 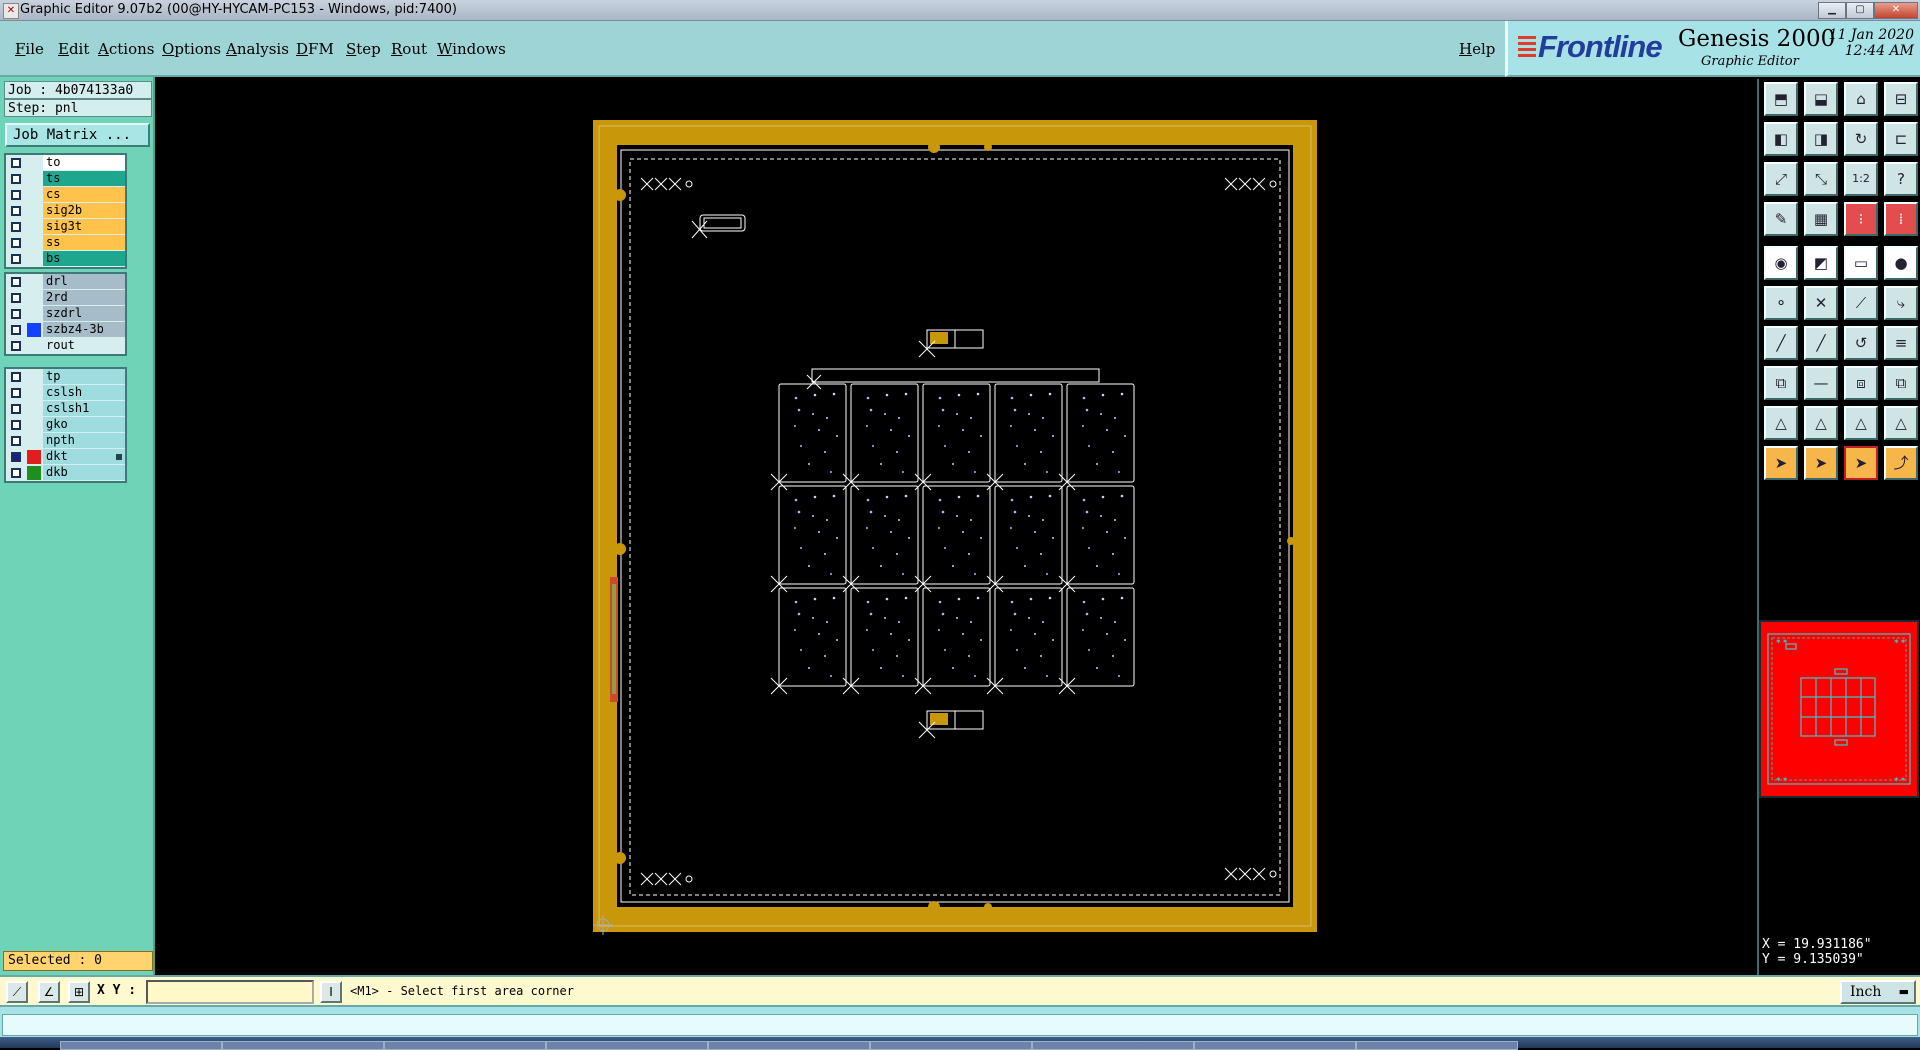 I want to click on minus-icon: —, so click(x=1821, y=383).